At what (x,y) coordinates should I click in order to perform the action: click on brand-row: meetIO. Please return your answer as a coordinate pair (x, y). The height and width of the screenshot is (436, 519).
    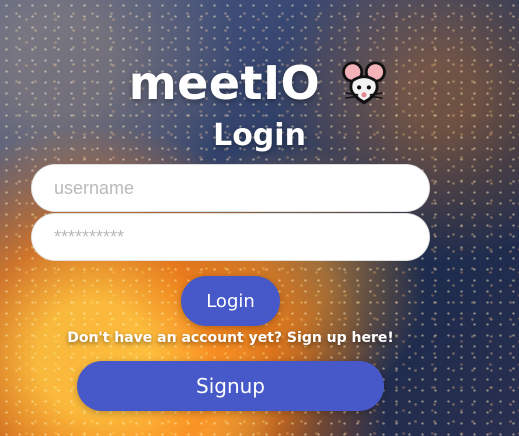
    Looking at the image, I should click on (259, 83).